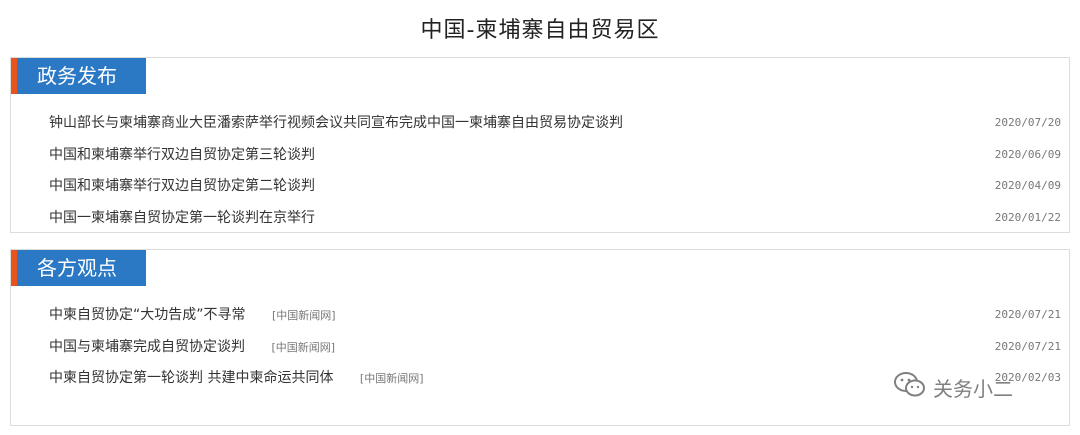 This screenshot has height=435, width=1080. Describe the element at coordinates (1027, 122) in the screenshot. I see `news-date: 2020/07/20` at that location.